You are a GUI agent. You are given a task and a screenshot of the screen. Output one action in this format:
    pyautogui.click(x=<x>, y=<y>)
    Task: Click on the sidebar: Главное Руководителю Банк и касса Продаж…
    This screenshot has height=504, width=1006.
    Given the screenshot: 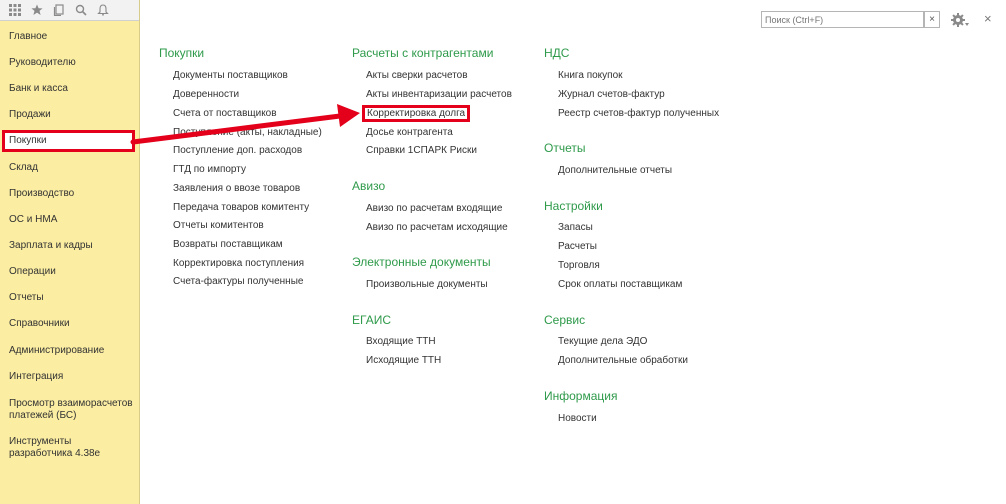 What is the action you would take?
    pyautogui.click(x=70, y=252)
    